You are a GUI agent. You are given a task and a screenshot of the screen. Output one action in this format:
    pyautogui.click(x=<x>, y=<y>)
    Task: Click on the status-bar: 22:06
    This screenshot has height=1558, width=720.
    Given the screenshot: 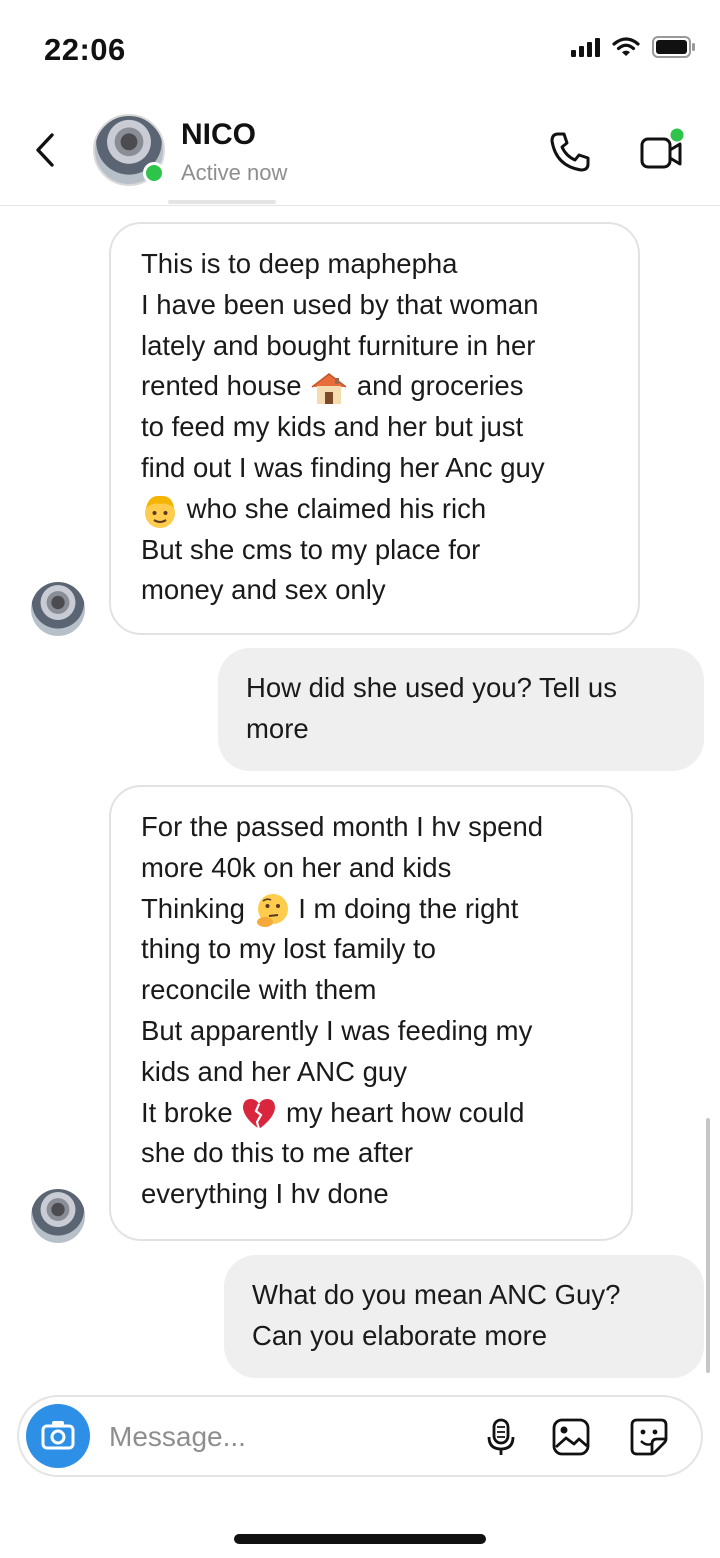 What is the action you would take?
    pyautogui.click(x=360, y=50)
    